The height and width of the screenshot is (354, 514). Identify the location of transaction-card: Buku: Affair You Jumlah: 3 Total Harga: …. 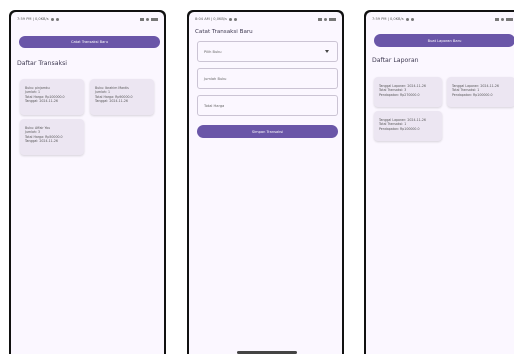
(52, 137).